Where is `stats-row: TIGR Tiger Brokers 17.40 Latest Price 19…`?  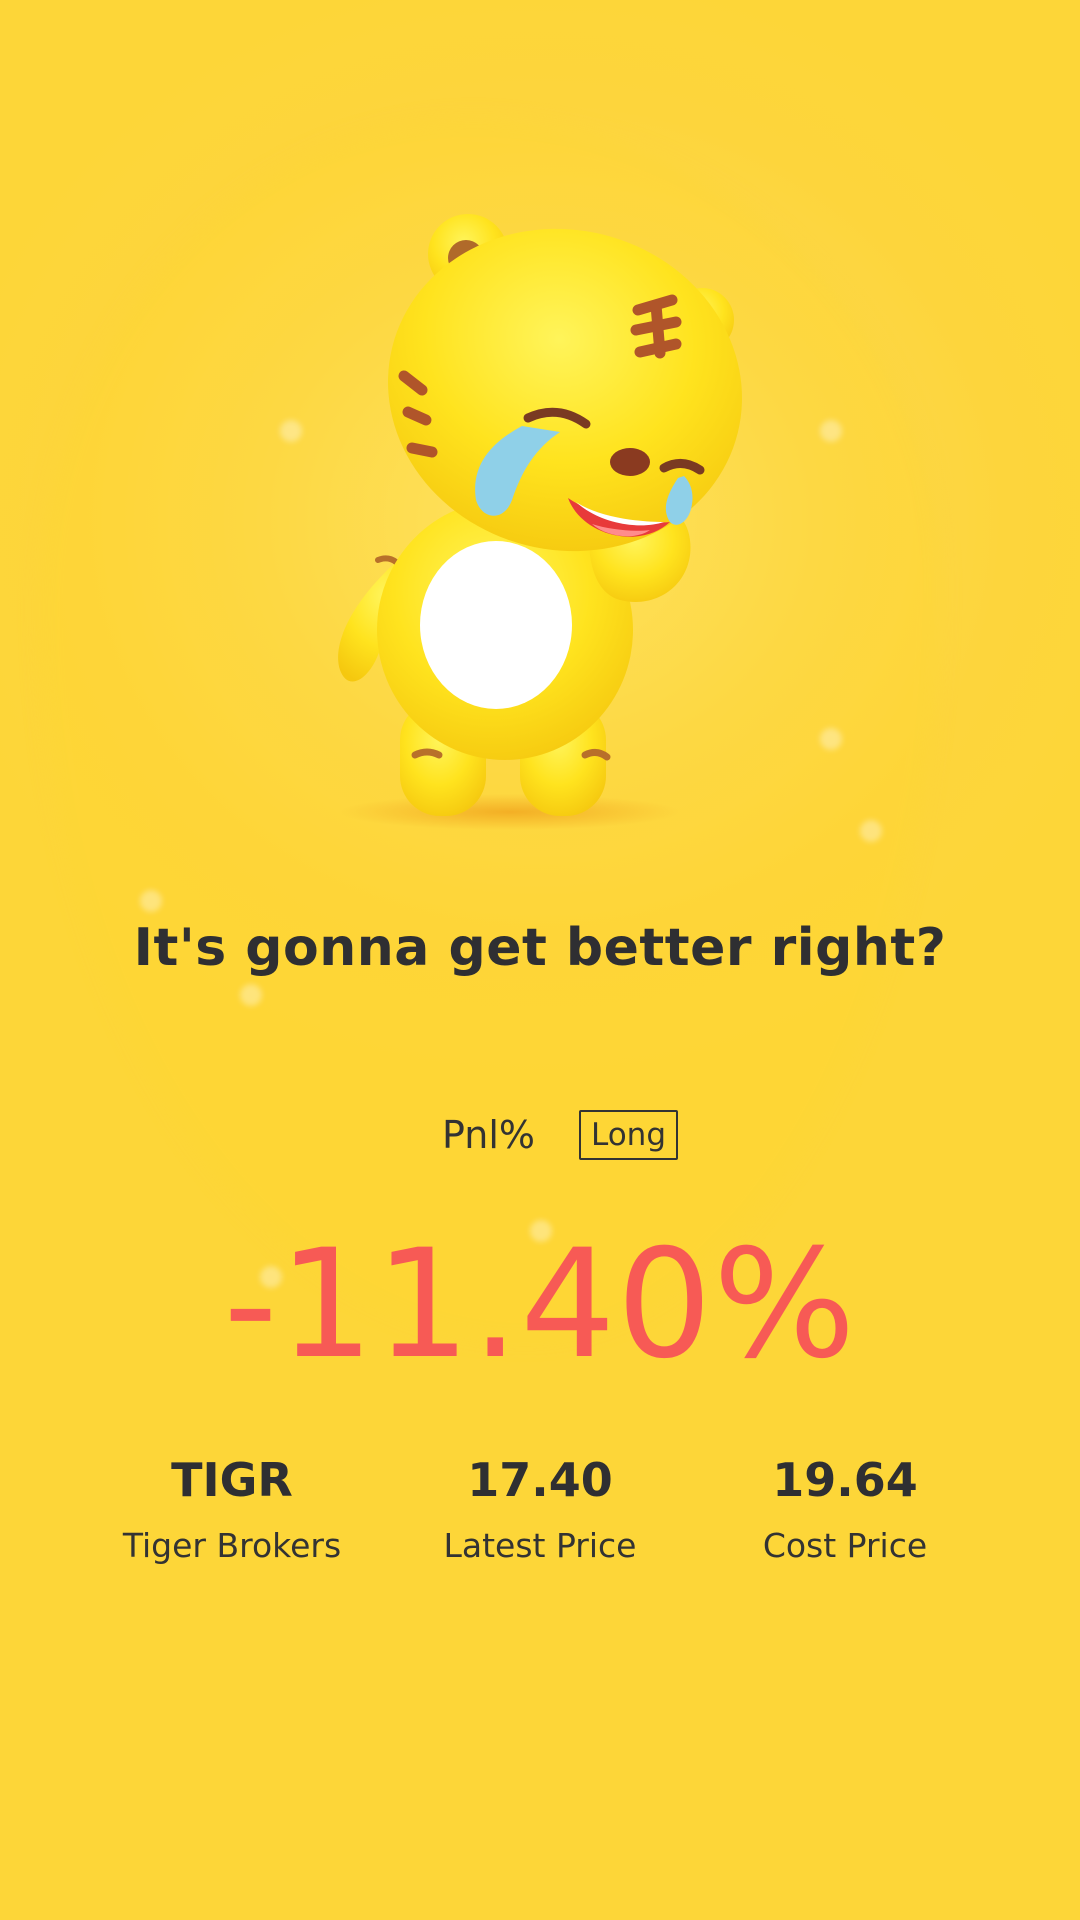 stats-row: TIGR Tiger Brokers 17.40 Latest Price 19… is located at coordinates (540, 1525).